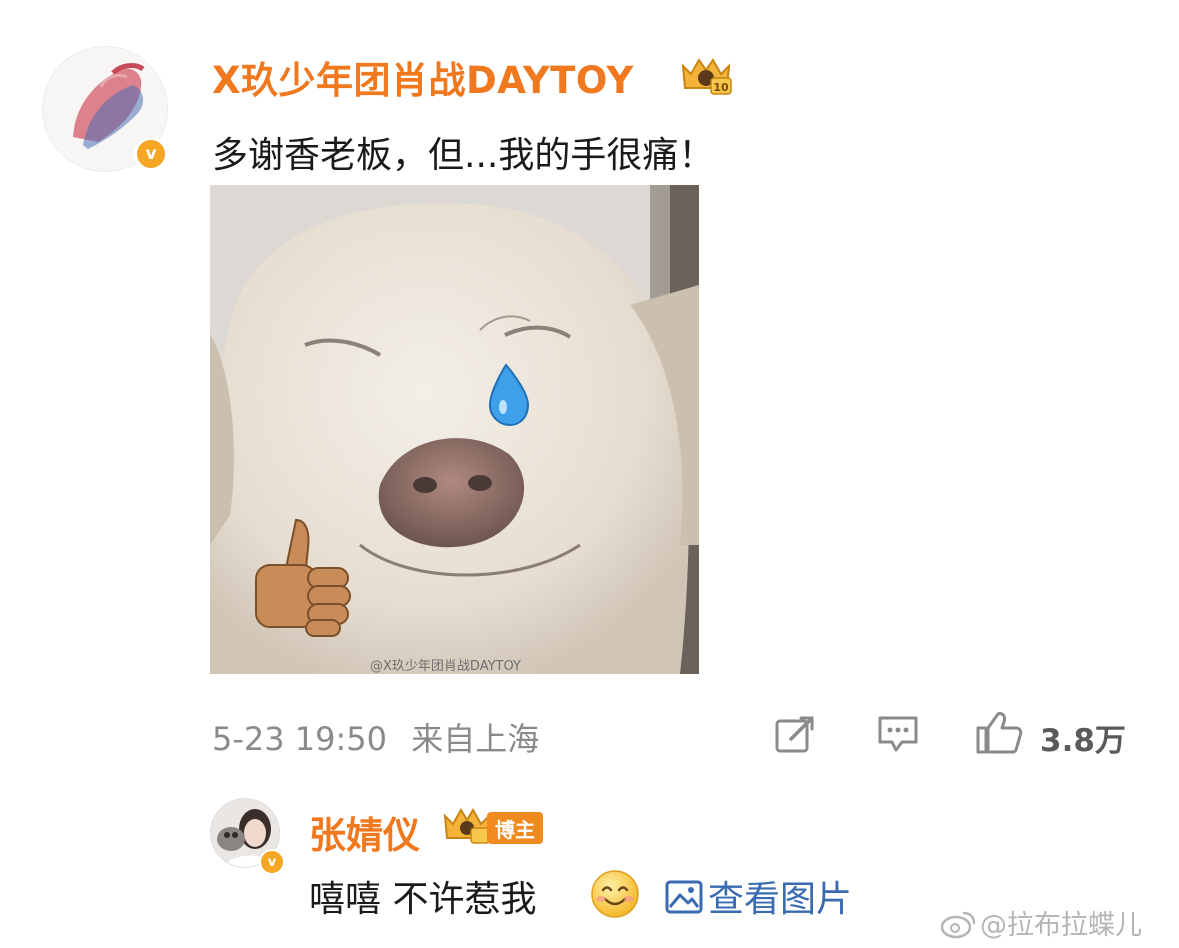  I want to click on crown-level: 10, so click(721, 87).